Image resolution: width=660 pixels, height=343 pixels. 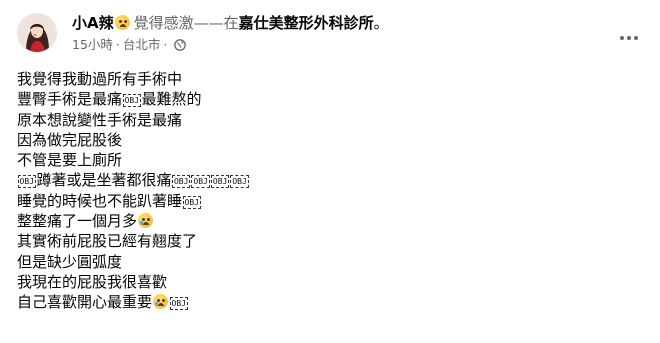 I want to click on post-line: 睡覺的時候也不能趴著睡 OBJ, so click(x=133, y=201).